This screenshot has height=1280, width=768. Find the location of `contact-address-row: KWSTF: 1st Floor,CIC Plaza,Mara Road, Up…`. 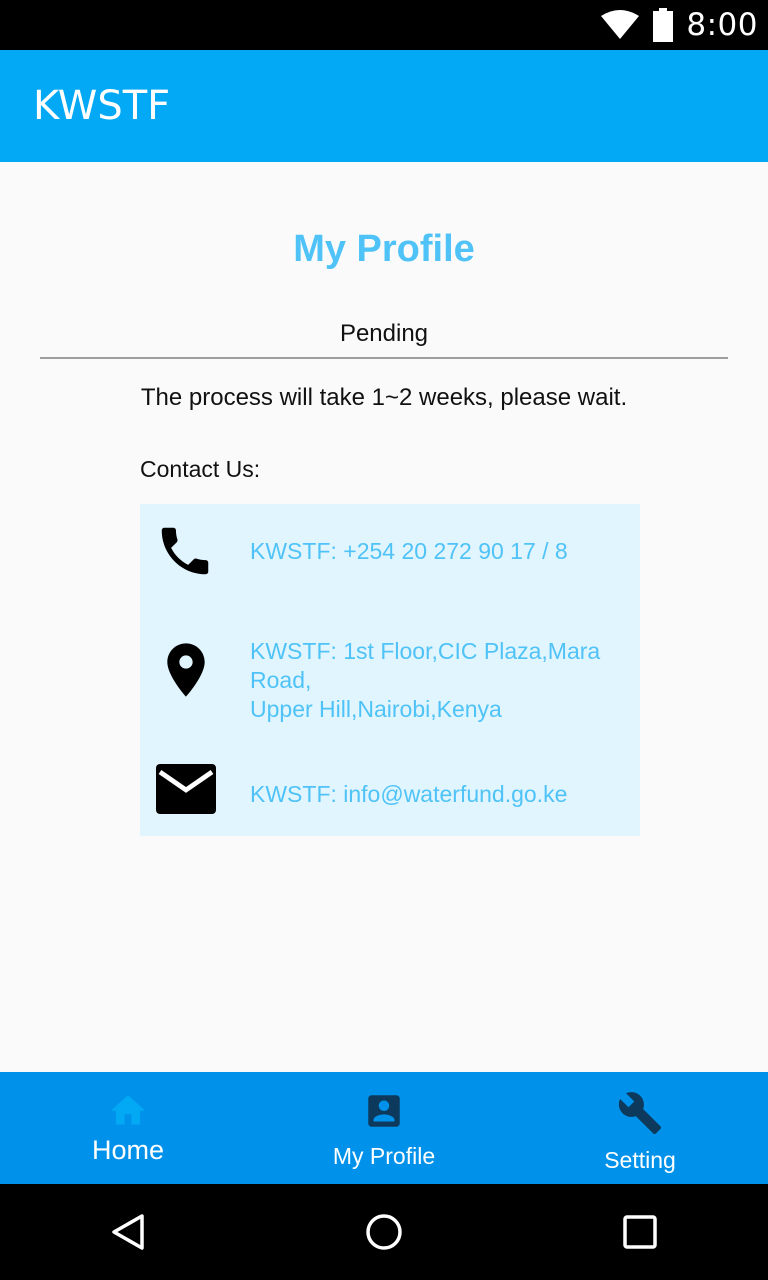

contact-address-row: KWSTF: 1st Floor,CIC Plaza,Mara Road, Up… is located at coordinates (390, 679).